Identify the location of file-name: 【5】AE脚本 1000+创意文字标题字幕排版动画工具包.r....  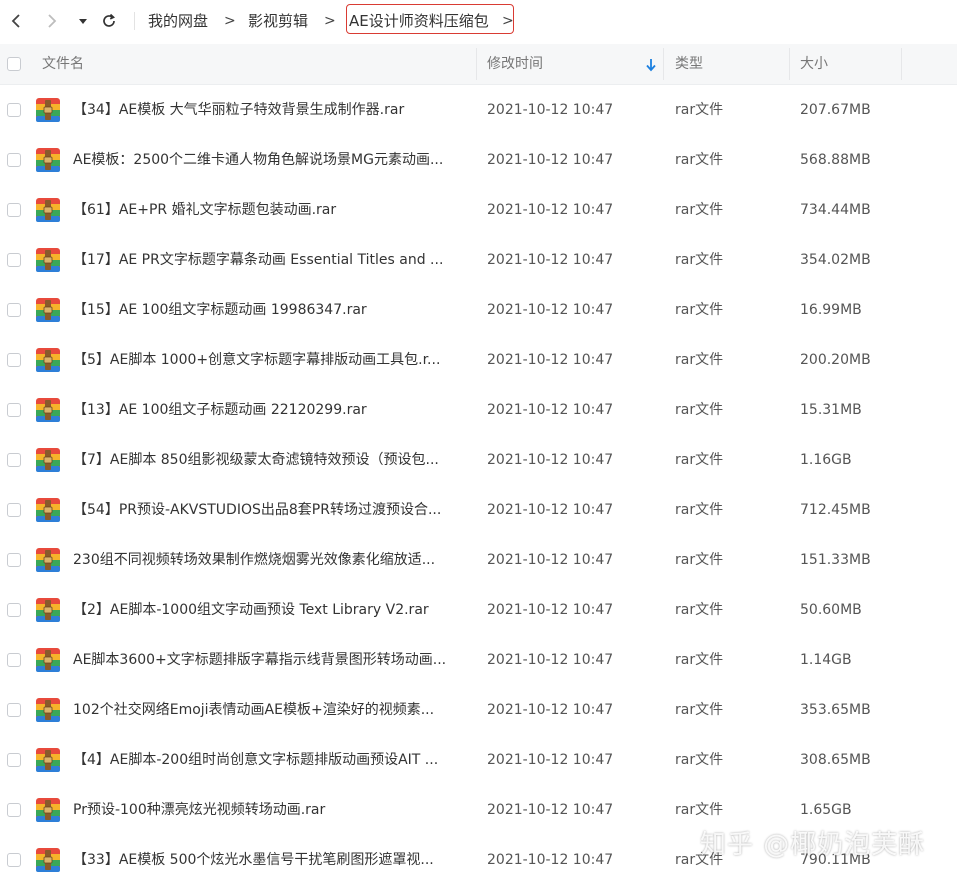
(270, 360).